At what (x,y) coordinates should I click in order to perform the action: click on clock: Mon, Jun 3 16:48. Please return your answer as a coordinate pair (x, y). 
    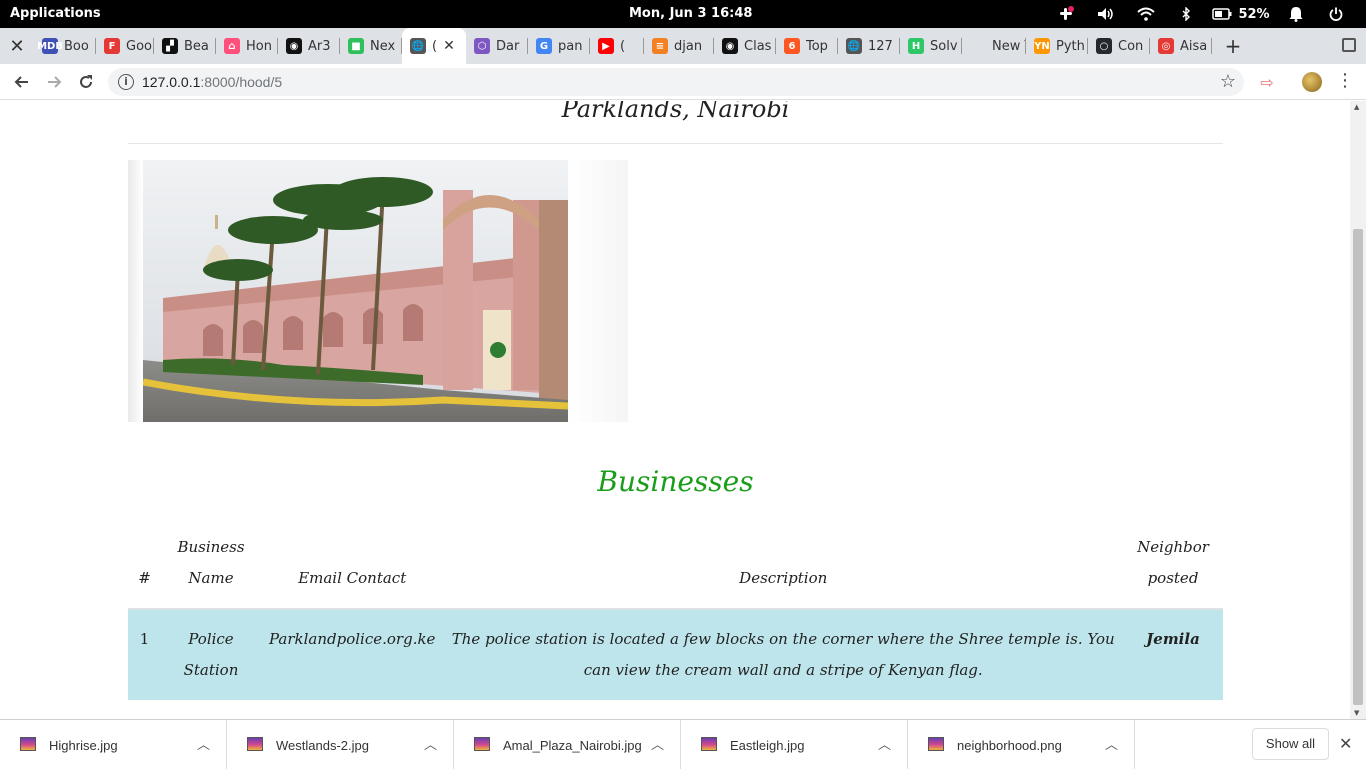
    Looking at the image, I should click on (690, 13).